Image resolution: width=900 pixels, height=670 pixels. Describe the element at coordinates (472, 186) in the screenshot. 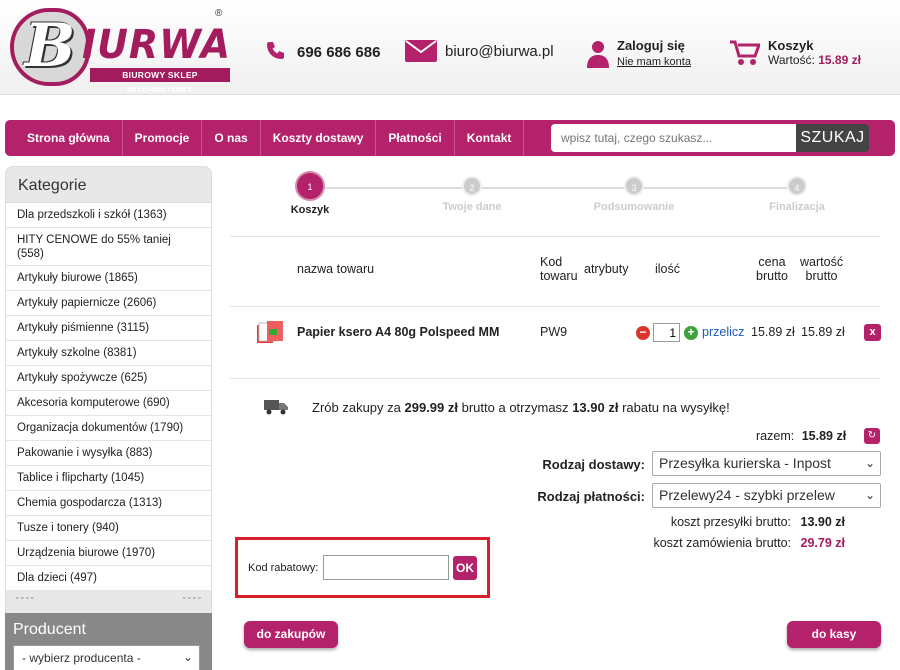

I see `step-number: 2` at that location.